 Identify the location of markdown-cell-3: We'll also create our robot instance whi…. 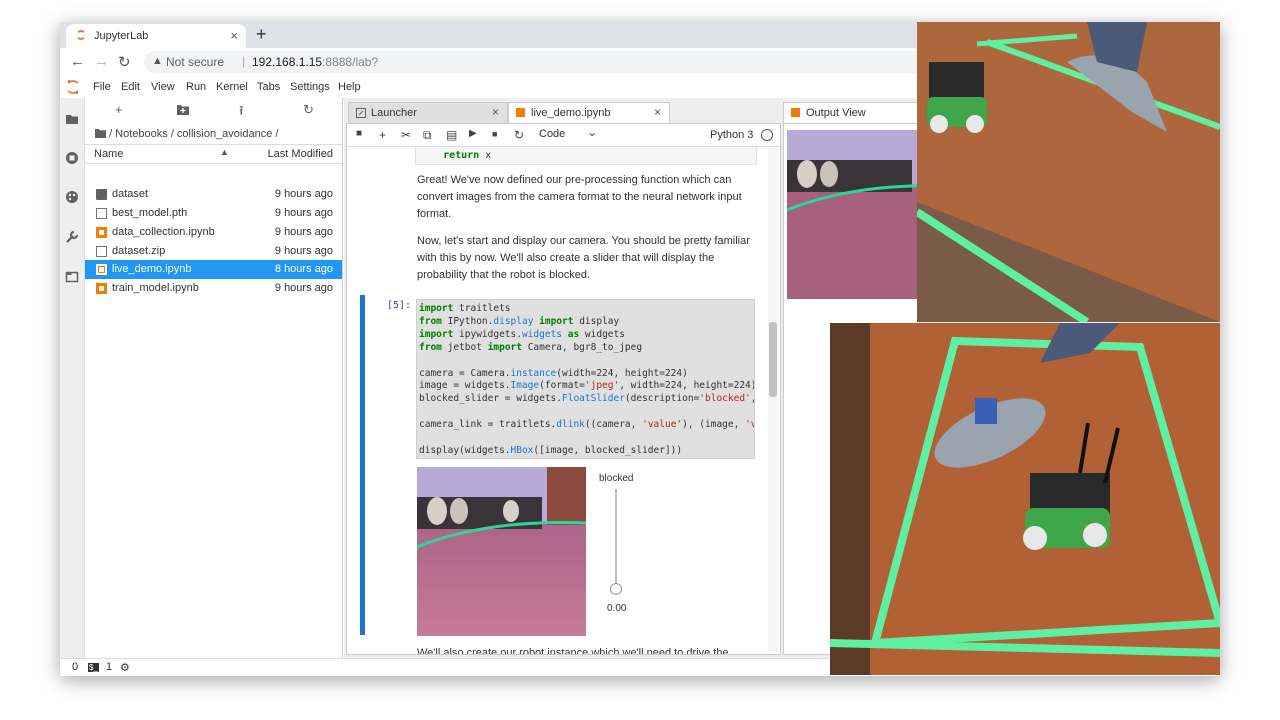
(587, 649).